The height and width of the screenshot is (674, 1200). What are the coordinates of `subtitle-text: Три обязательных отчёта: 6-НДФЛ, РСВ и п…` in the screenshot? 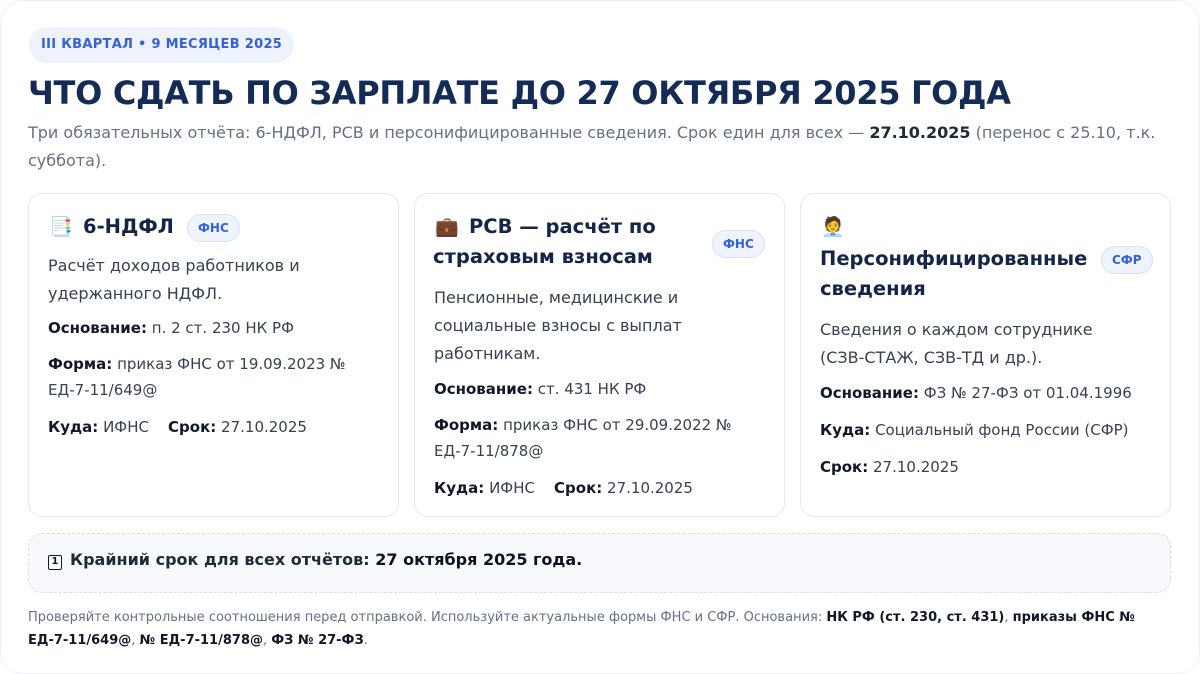 It's located at (449, 132).